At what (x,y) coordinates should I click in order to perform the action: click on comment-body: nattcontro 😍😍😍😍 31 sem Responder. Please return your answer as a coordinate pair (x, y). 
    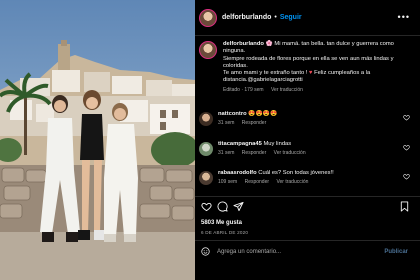
    Looking at the image, I should click on (306, 119).